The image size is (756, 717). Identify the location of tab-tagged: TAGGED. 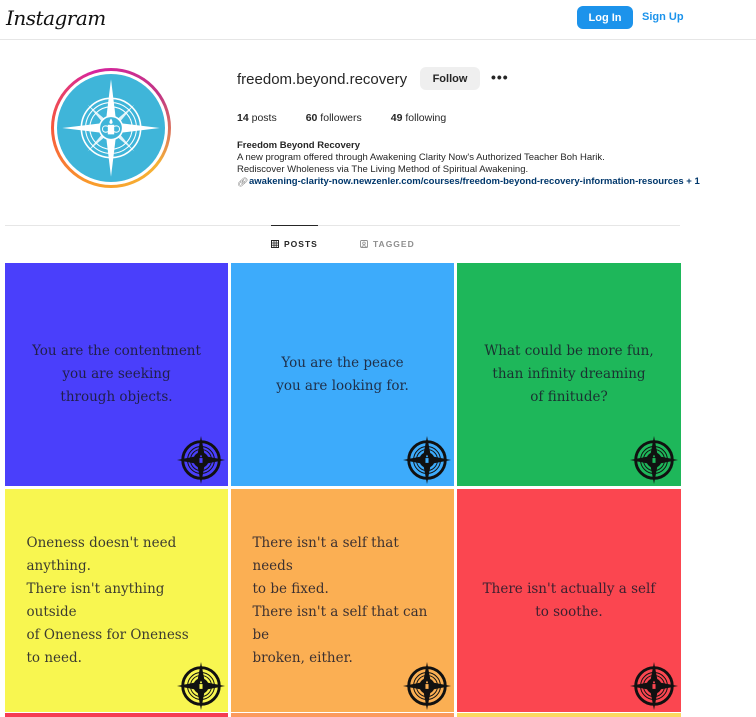
(387, 244).